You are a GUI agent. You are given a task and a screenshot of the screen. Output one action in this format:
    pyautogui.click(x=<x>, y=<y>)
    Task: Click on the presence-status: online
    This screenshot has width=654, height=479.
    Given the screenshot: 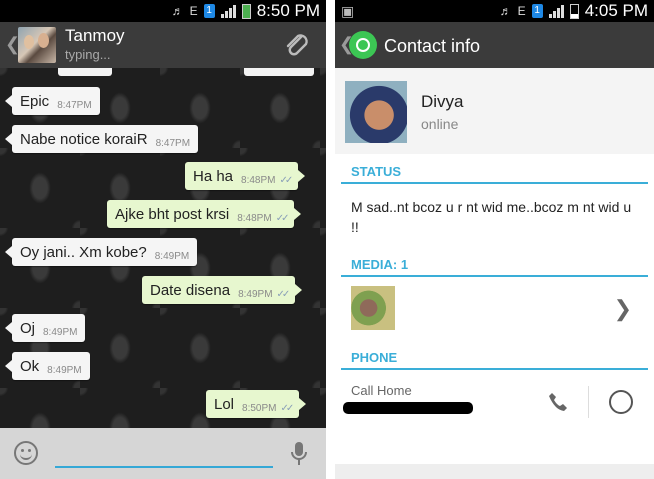 What is the action you would take?
    pyautogui.click(x=440, y=124)
    